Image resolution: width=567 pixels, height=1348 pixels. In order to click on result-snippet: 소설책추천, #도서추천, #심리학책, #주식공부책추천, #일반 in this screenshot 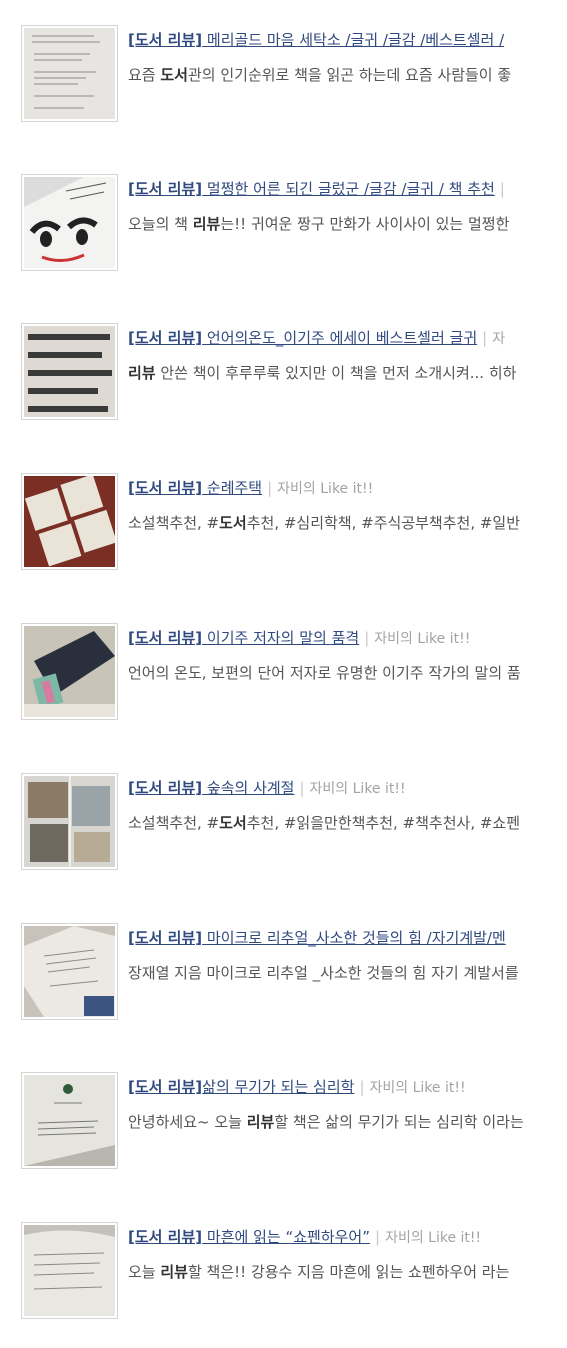, I will do `click(324, 523)`.